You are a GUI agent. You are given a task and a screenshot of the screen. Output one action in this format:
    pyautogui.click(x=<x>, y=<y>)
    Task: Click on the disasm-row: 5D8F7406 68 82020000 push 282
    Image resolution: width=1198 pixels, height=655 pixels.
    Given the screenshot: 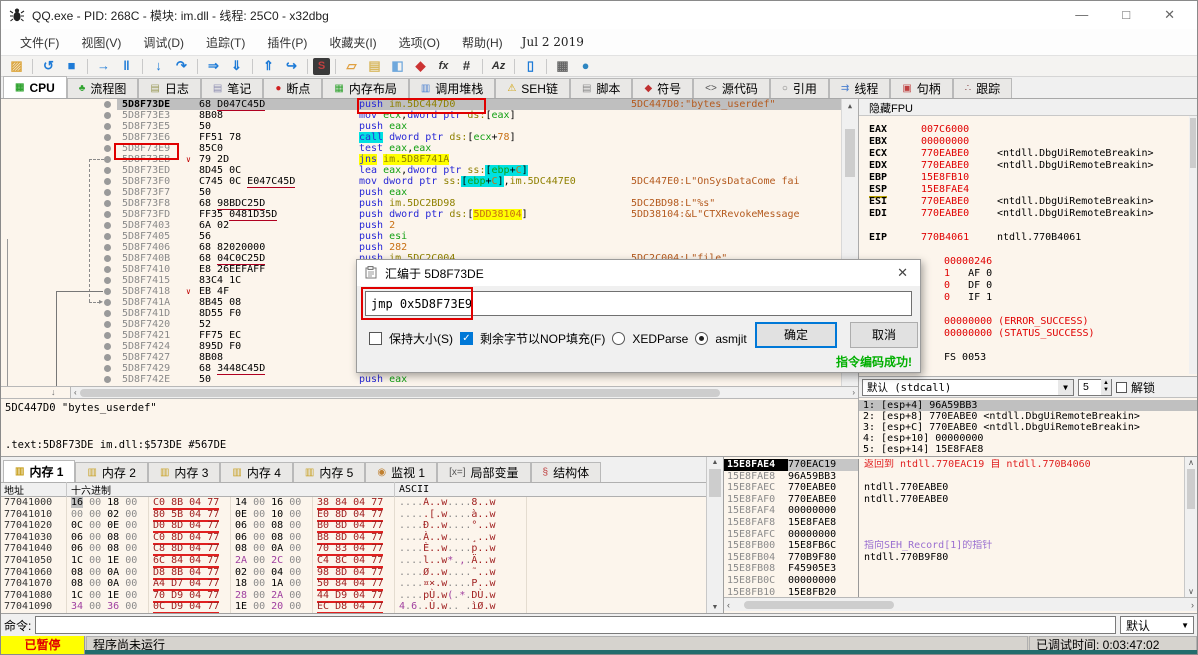 What is the action you would take?
    pyautogui.click(x=429, y=247)
    